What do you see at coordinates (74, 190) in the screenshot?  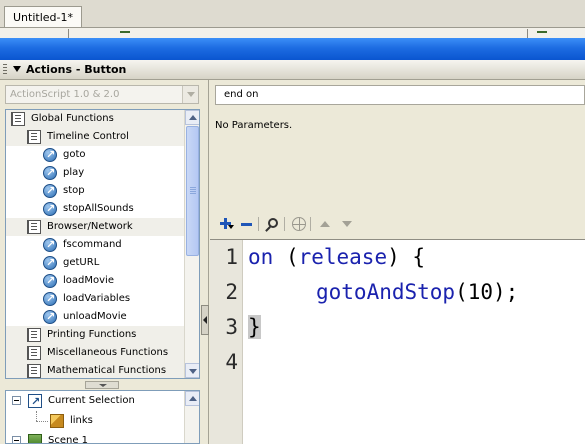 I see `toolbox-item-label: stop` at bounding box center [74, 190].